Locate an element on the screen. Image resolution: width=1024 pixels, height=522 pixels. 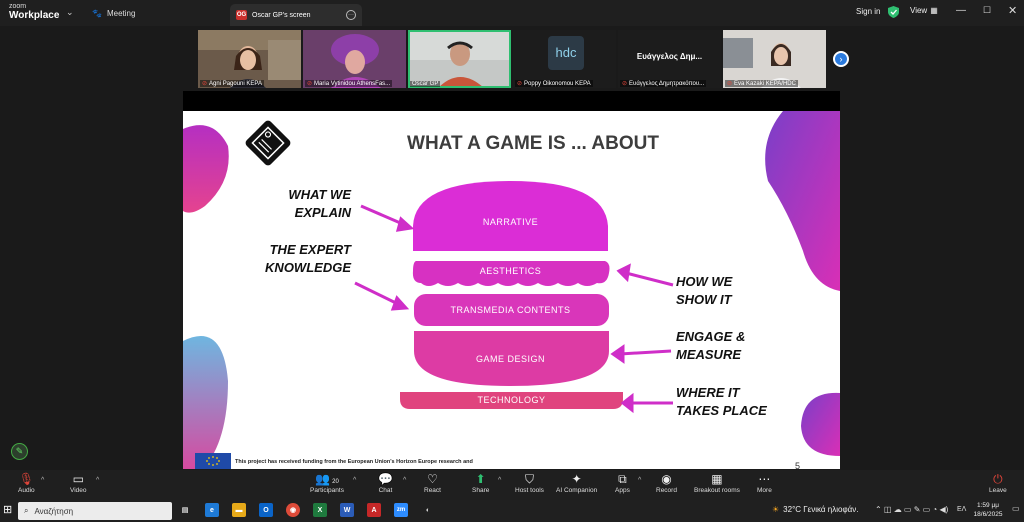
label-engage-measure: ENGAGE & MEASURE is located at coordinates (711, 345).